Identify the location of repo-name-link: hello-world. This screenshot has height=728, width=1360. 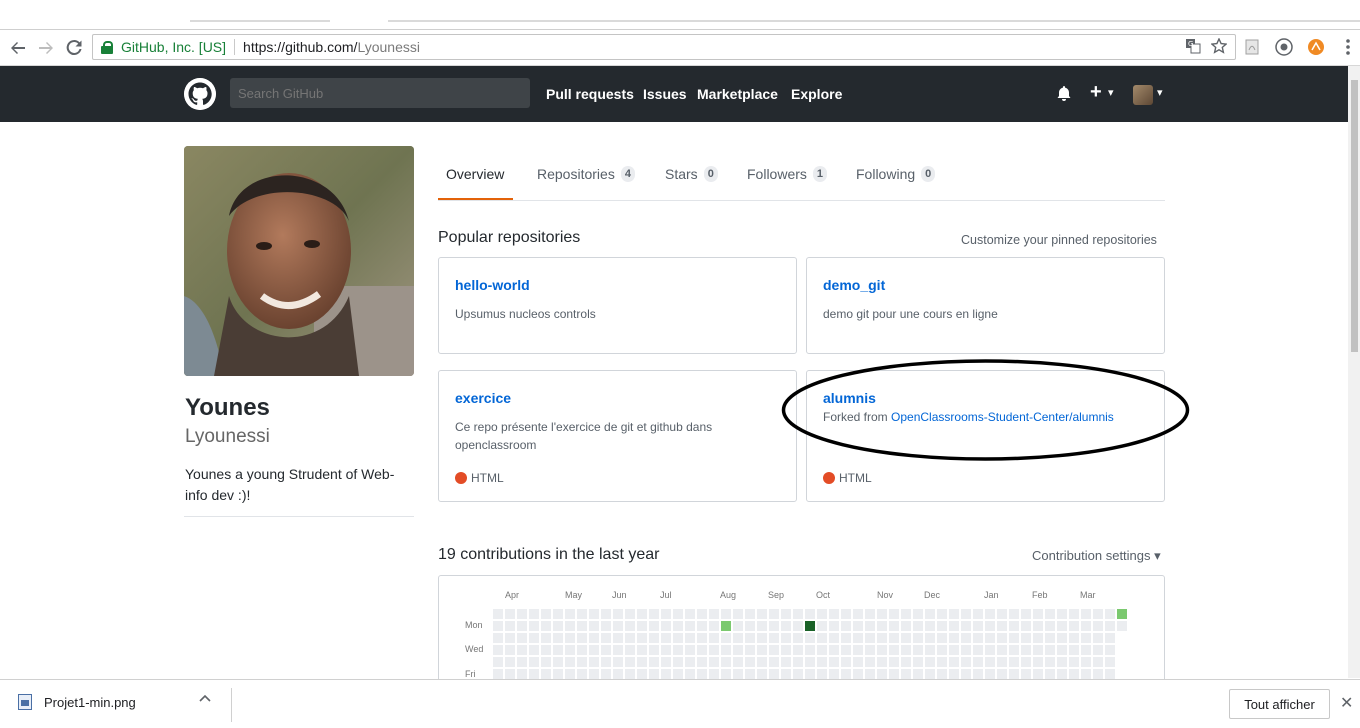
(492, 285).